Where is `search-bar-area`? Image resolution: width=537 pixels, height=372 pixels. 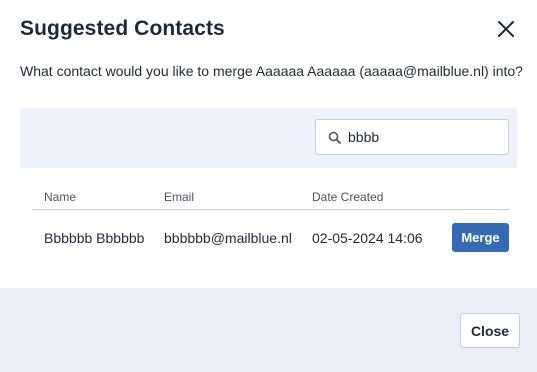
search-bar-area is located at coordinates (268, 138).